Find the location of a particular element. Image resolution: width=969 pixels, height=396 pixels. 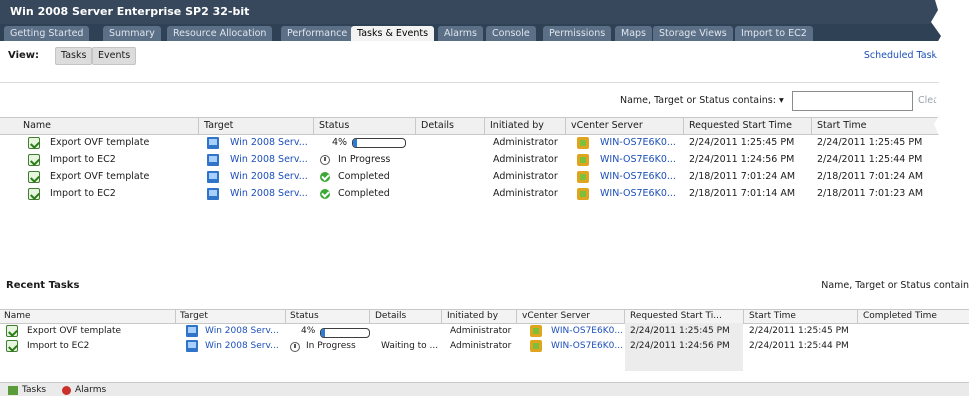

requested-time: 2/18/2011 7:01:24 AM is located at coordinates (742, 176).